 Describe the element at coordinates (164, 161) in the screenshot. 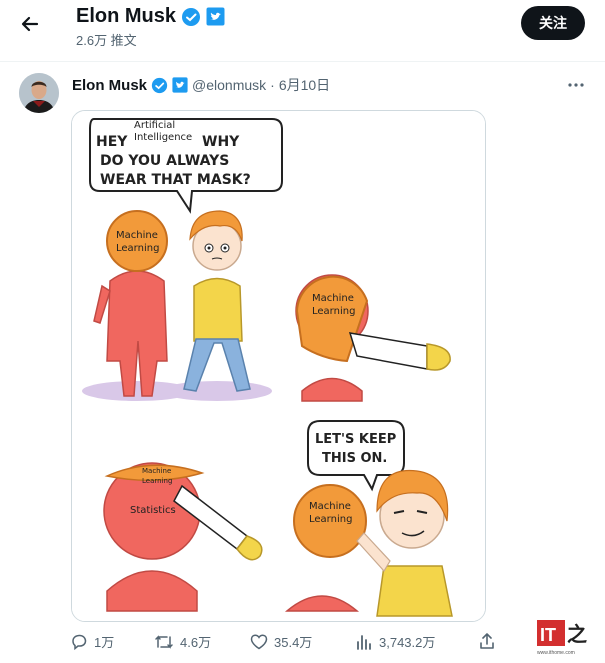

I see `bubble1-line2: DO YOU ALWAYS` at that location.